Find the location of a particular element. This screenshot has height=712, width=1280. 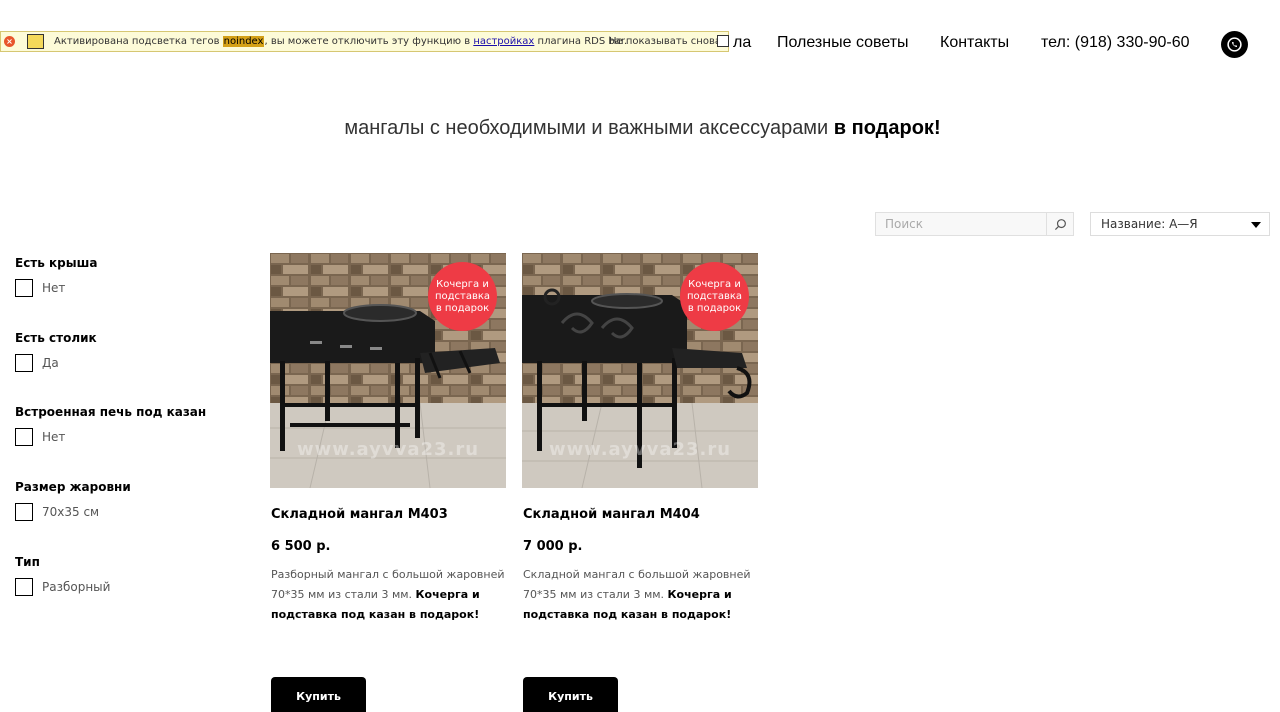

search-icon is located at coordinates (1059, 224).